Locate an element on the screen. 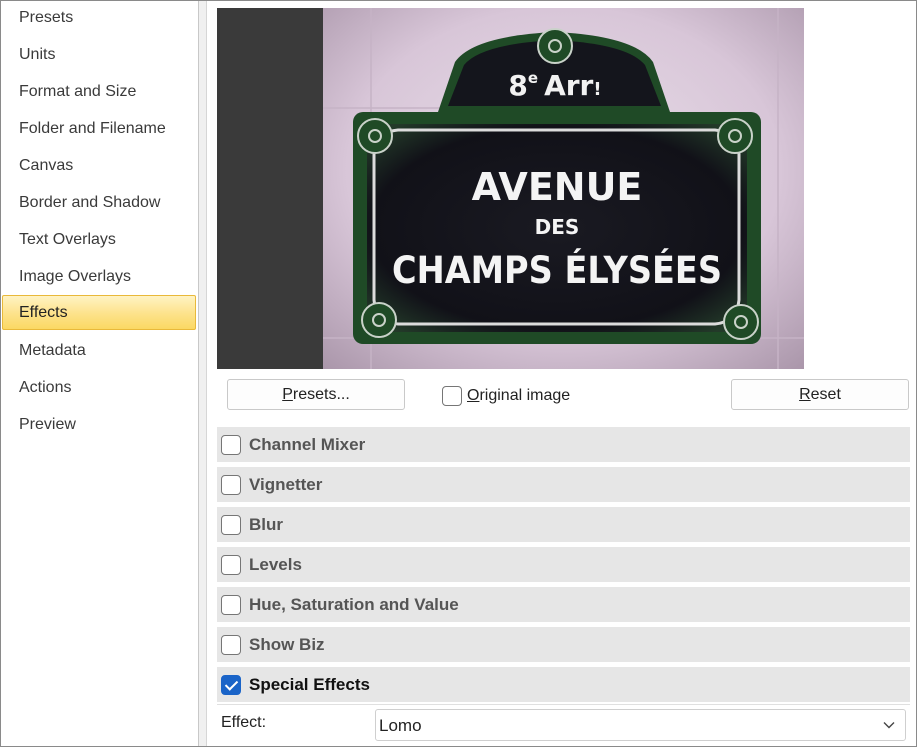 This screenshot has width=917, height=747. section-special-effects: Special Effects is located at coordinates (563, 684).